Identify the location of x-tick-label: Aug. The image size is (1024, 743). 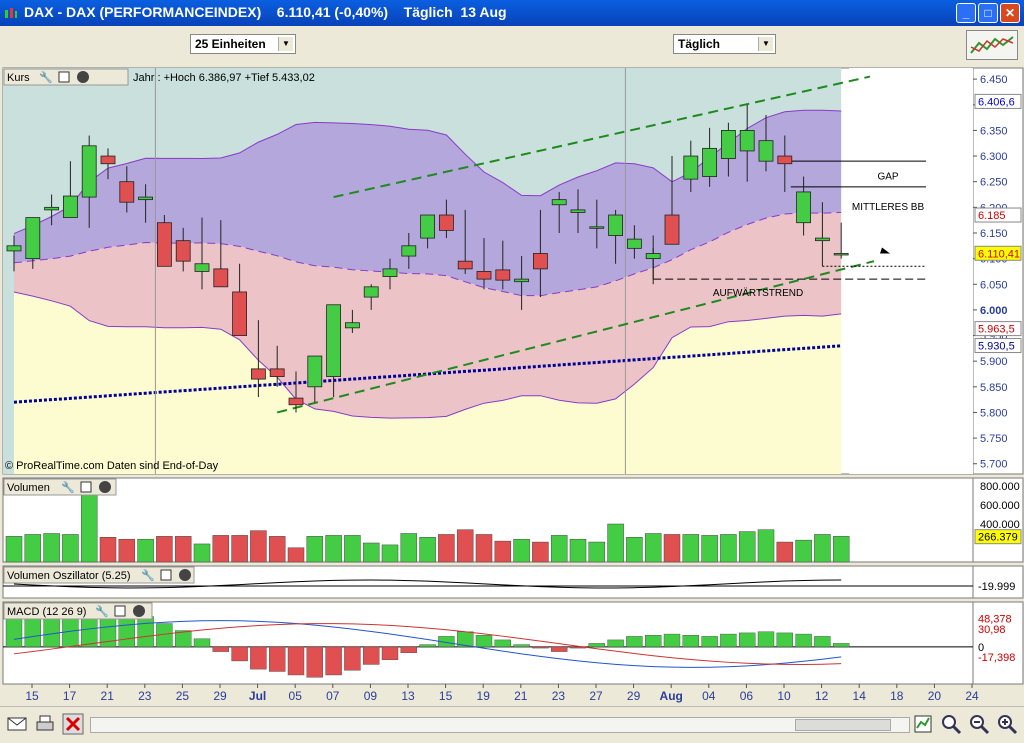
(671, 696).